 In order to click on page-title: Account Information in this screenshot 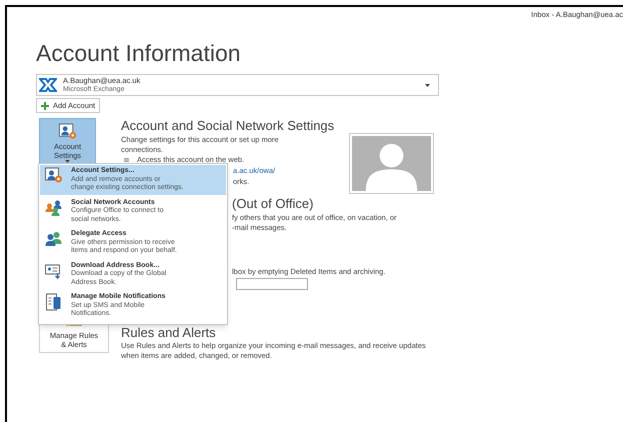, I will do `click(138, 53)`.